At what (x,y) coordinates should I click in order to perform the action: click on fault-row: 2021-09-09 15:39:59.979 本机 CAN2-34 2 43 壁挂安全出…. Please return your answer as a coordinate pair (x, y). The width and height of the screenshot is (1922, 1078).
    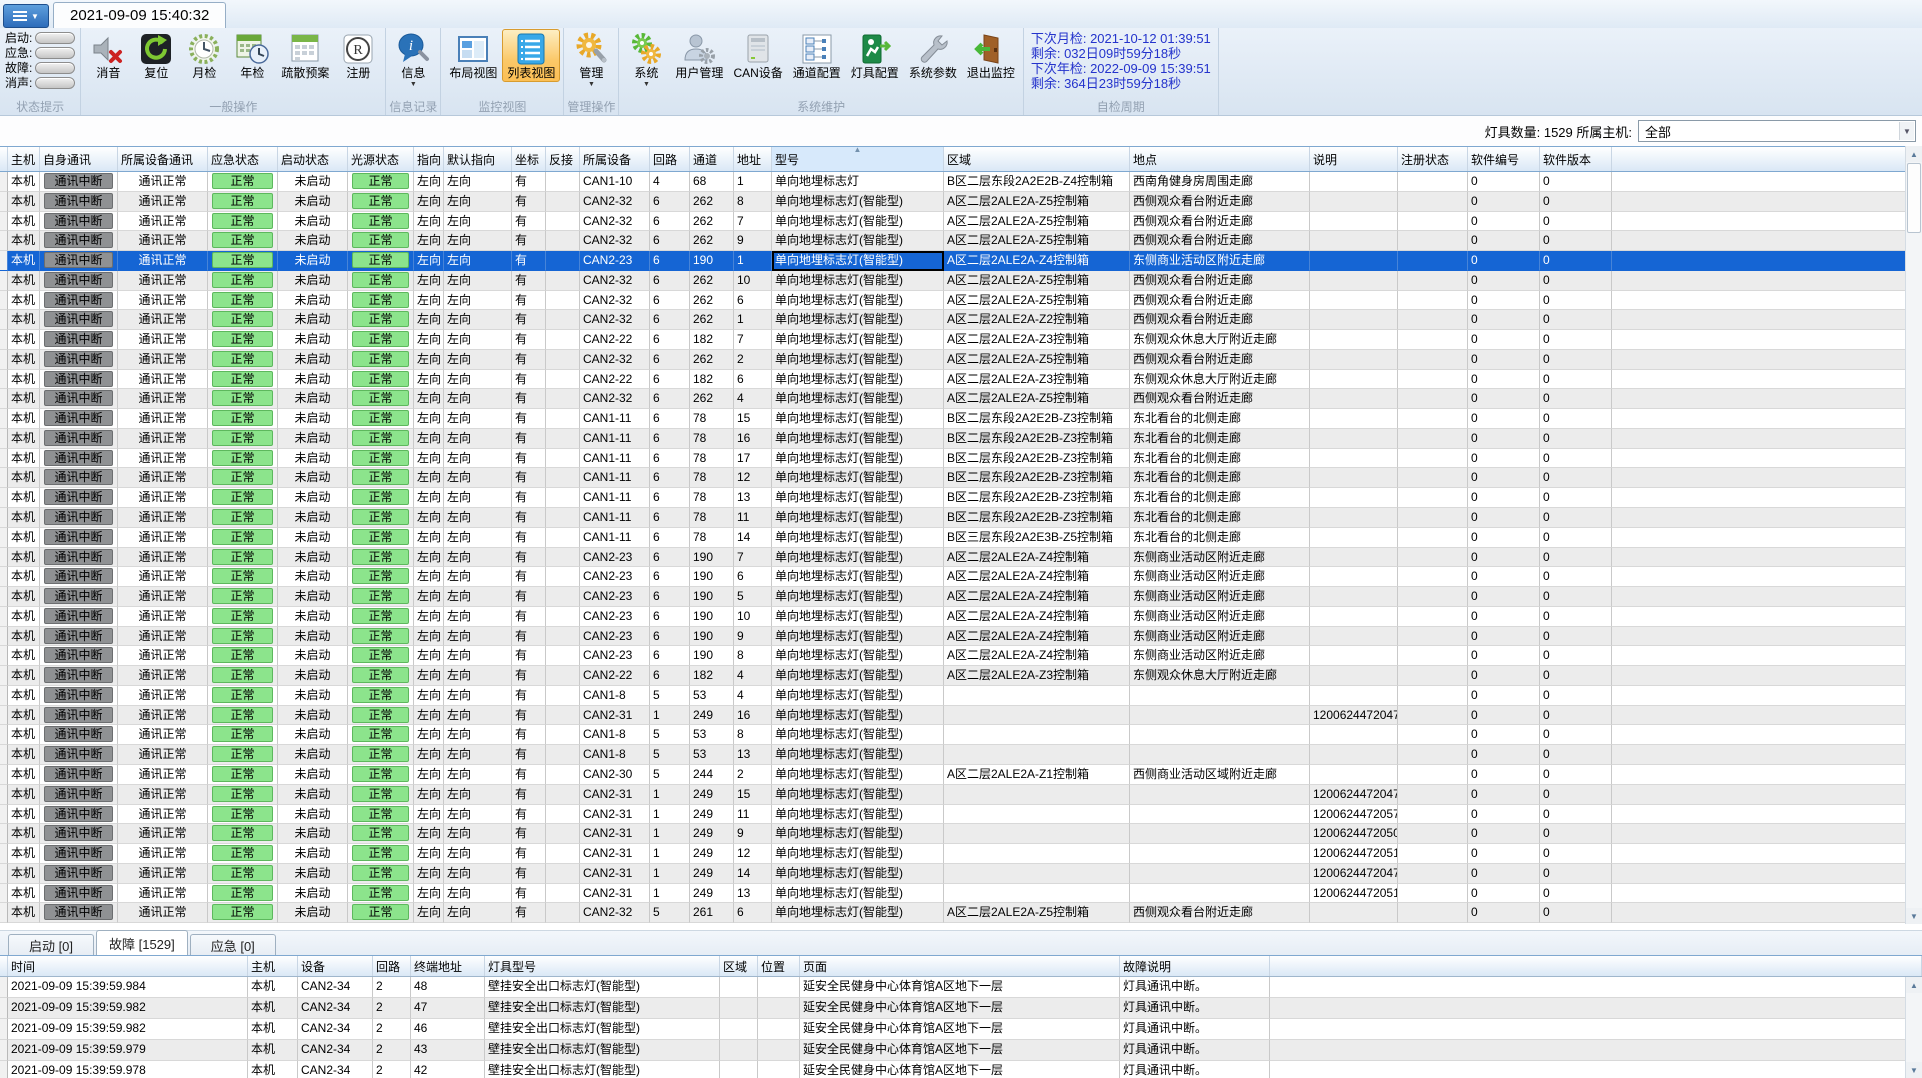
    Looking at the image, I should click on (961, 1050).